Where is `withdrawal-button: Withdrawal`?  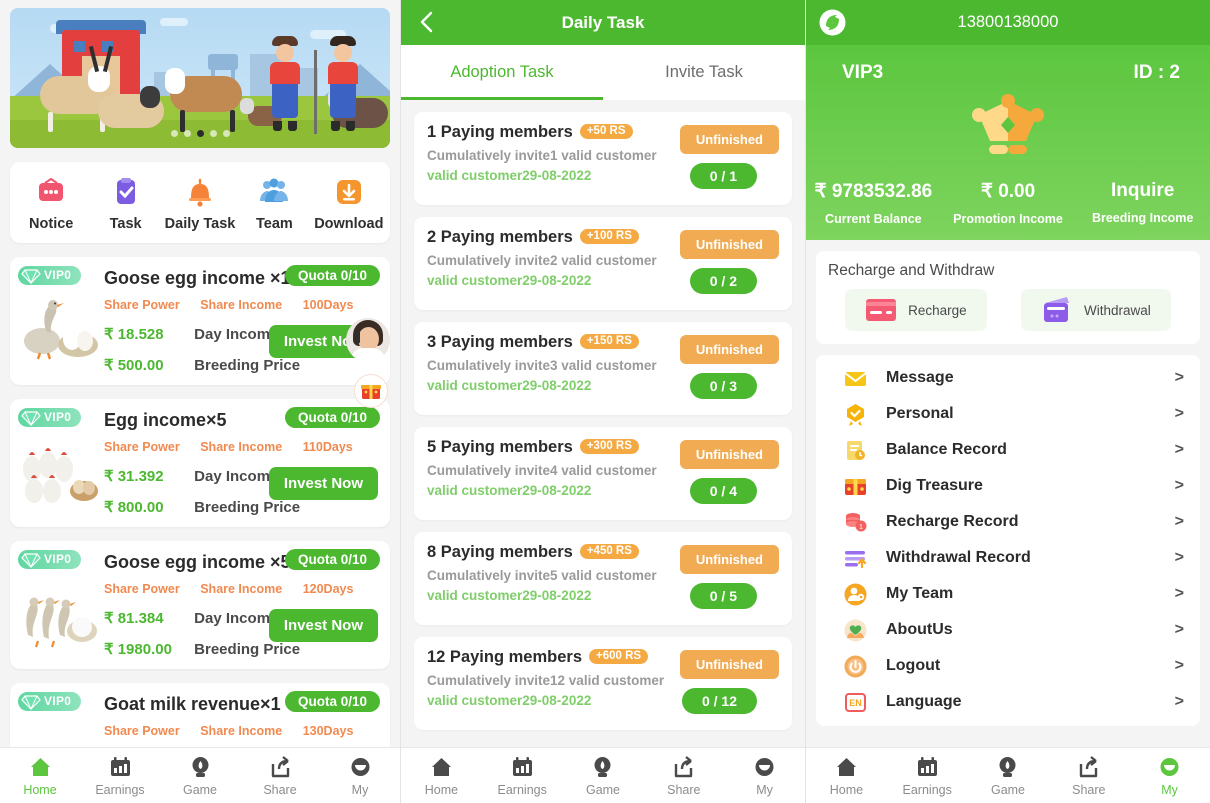
withdrawal-button: Withdrawal is located at coordinates (1096, 310).